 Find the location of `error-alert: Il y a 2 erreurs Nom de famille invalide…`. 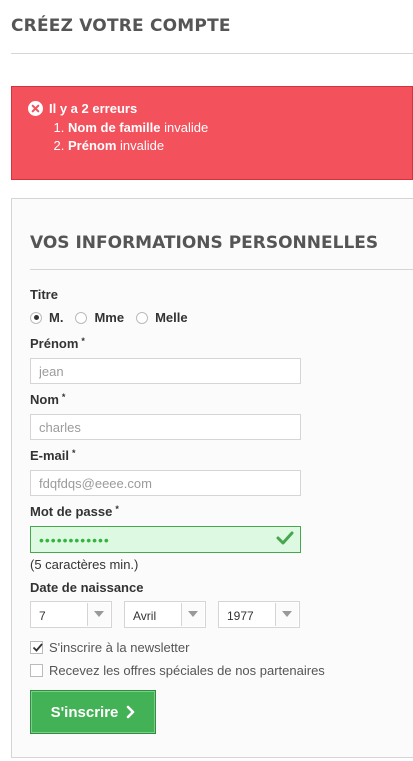

error-alert: Il y a 2 erreurs Nom de famille invalide… is located at coordinates (212, 133).